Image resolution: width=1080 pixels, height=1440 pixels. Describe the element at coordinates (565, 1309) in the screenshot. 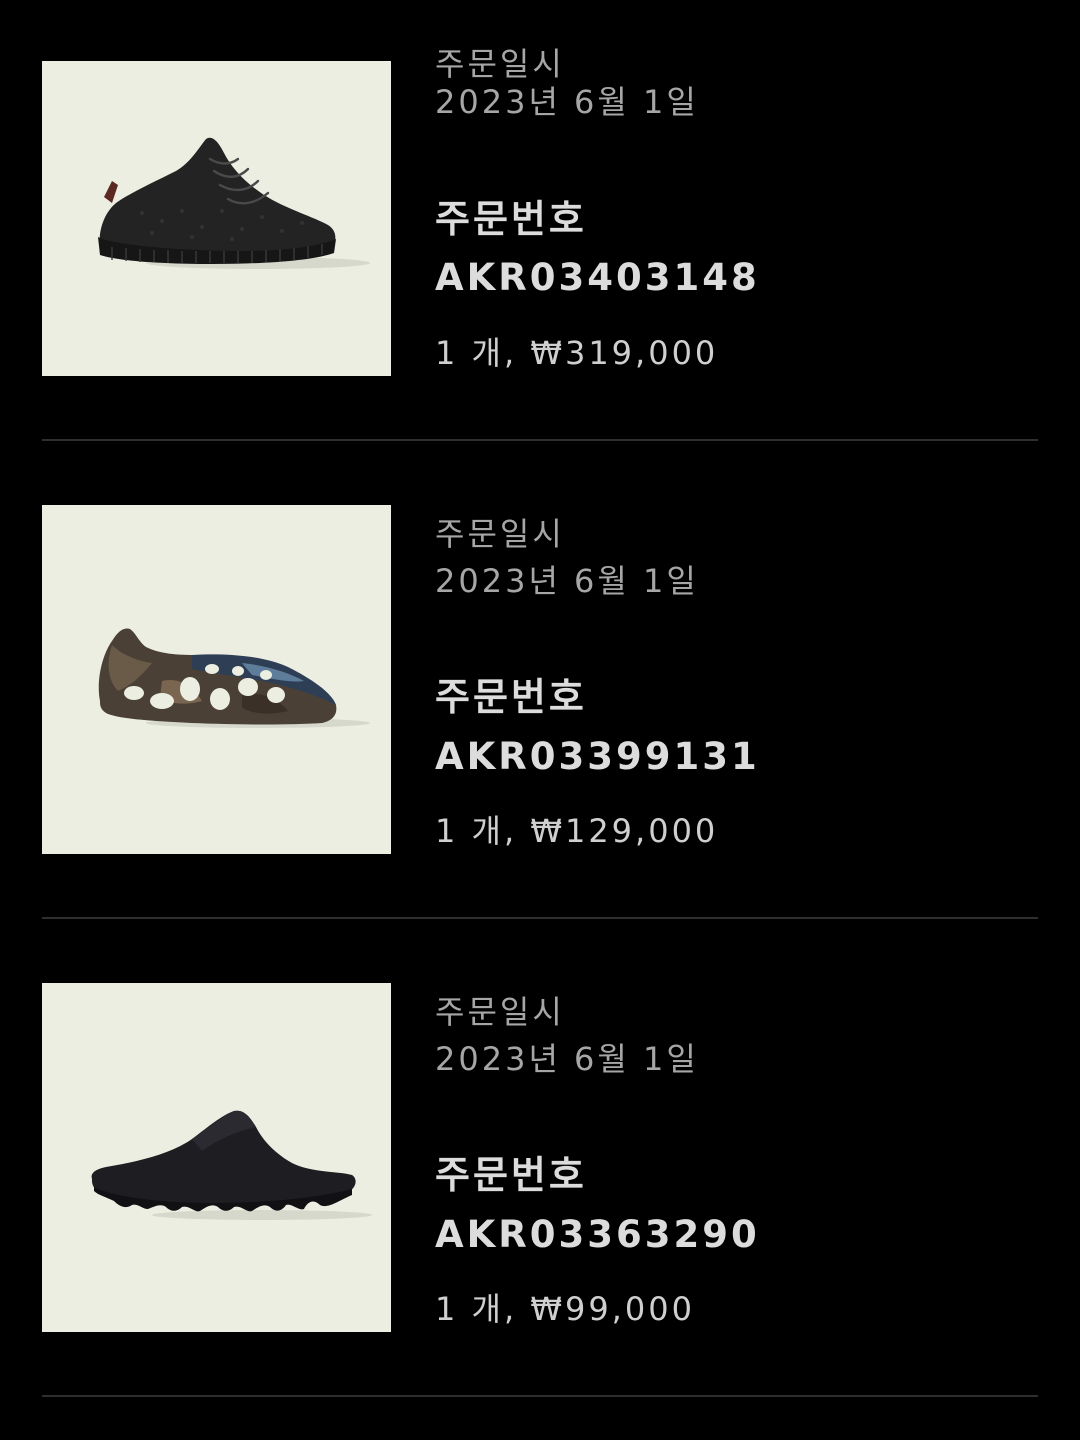

I see `order-quantity-price: 1 개, ₩99,000` at that location.